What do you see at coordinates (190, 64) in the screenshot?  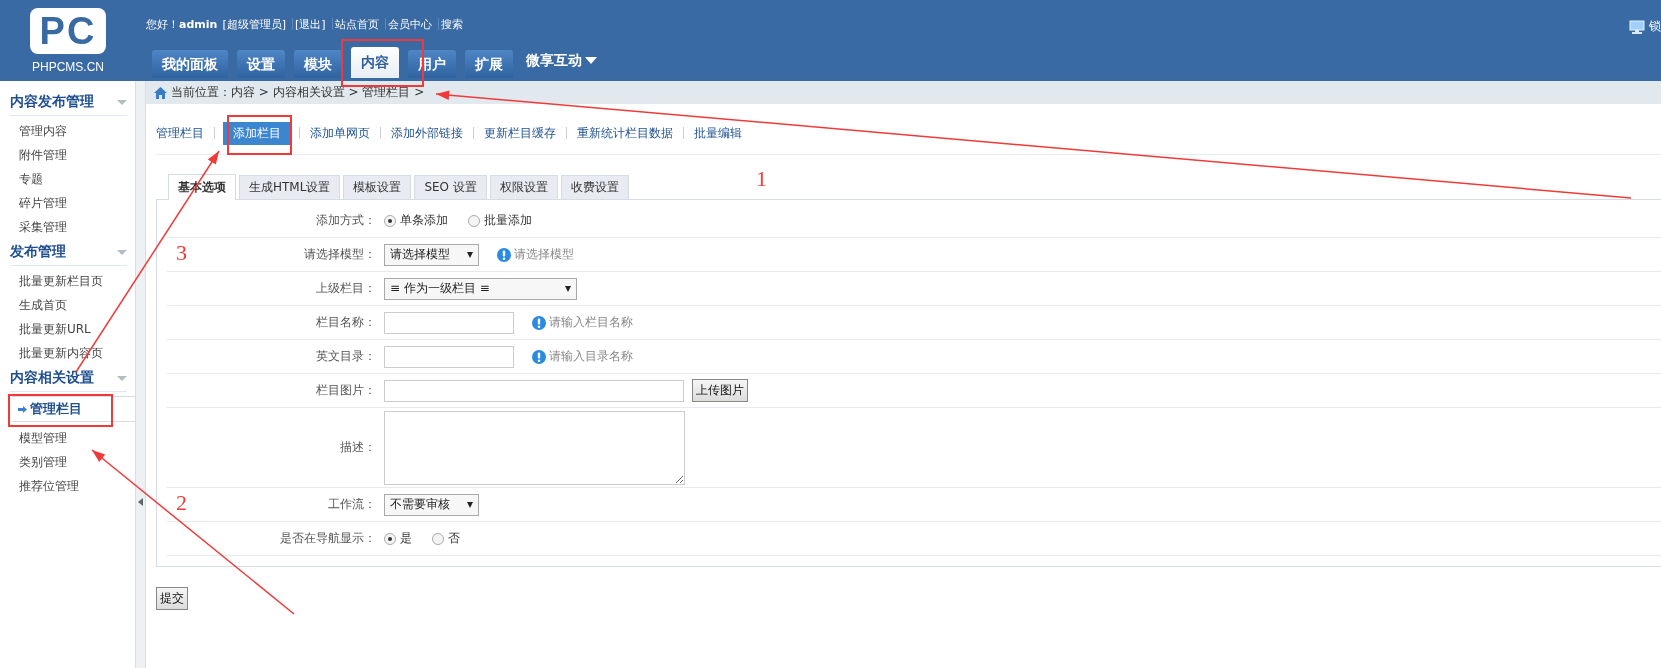 I see `nav-tab: 我的面板` at bounding box center [190, 64].